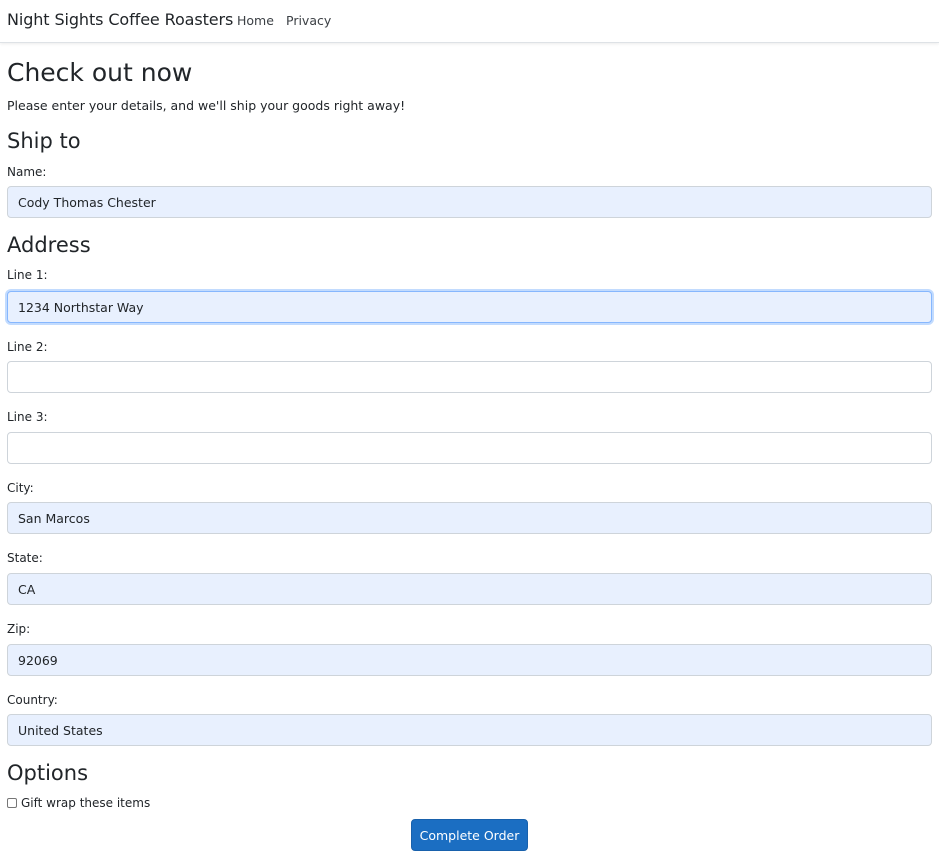 This screenshot has height=859, width=939. Describe the element at coordinates (120, 19) in the screenshot. I see `brand-link: Night Sights Coffee Roasters` at that location.